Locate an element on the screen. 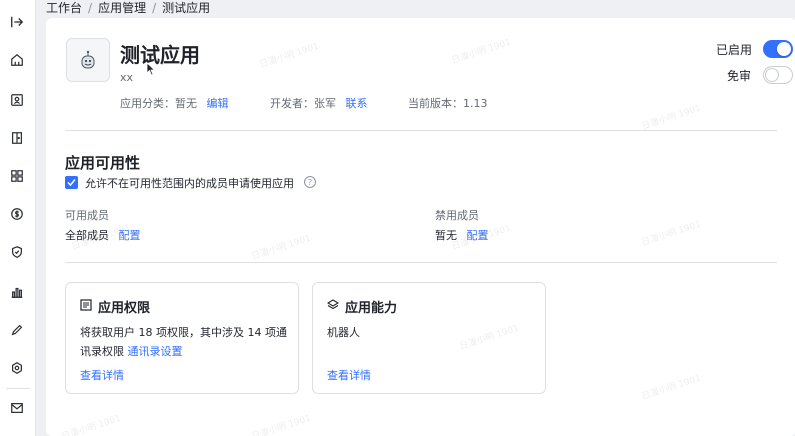 The image size is (795, 436). banned-members-value: 暂无 is located at coordinates (446, 235).